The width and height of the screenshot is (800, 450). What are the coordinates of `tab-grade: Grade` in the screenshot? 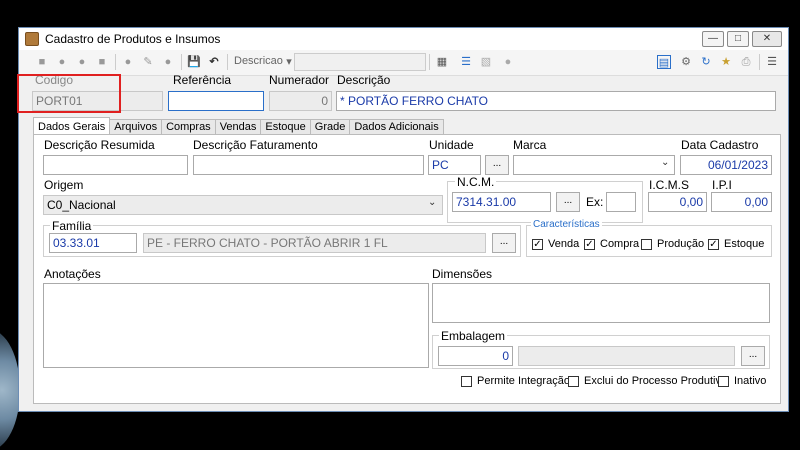 It's located at (330, 126).